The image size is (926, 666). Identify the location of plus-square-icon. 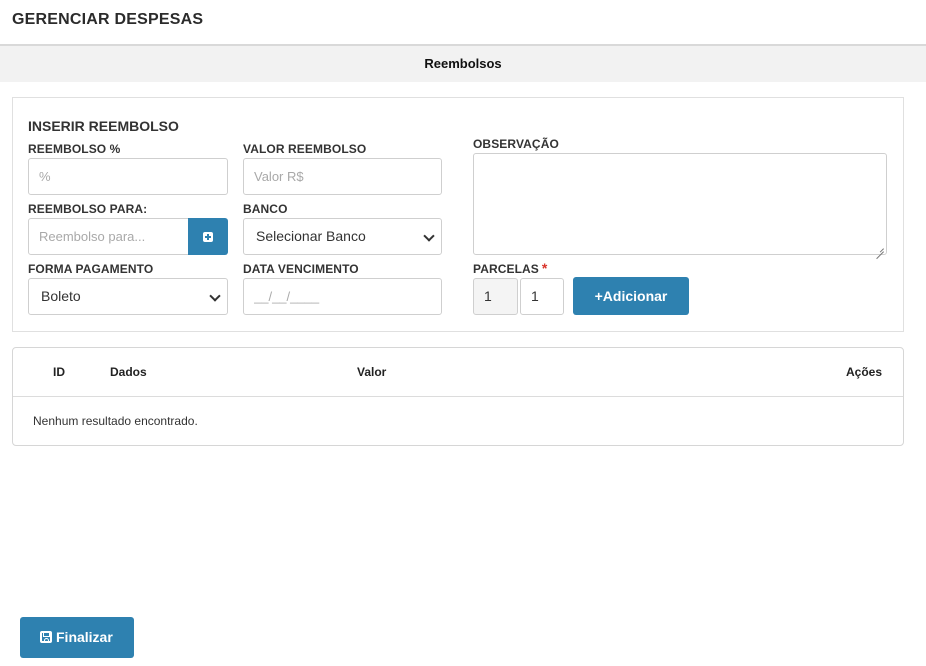
(208, 237).